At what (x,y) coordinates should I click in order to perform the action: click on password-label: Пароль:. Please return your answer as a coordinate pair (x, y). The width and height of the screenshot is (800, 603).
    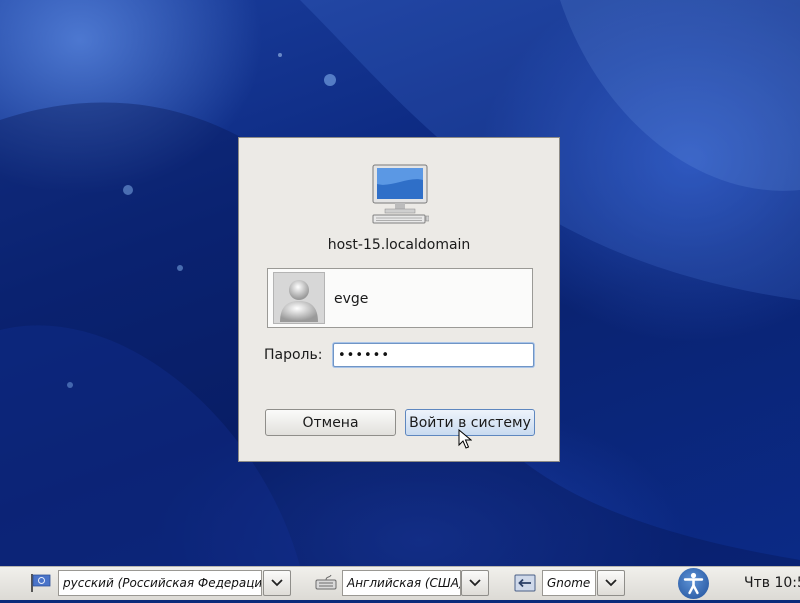
    Looking at the image, I should click on (293, 355).